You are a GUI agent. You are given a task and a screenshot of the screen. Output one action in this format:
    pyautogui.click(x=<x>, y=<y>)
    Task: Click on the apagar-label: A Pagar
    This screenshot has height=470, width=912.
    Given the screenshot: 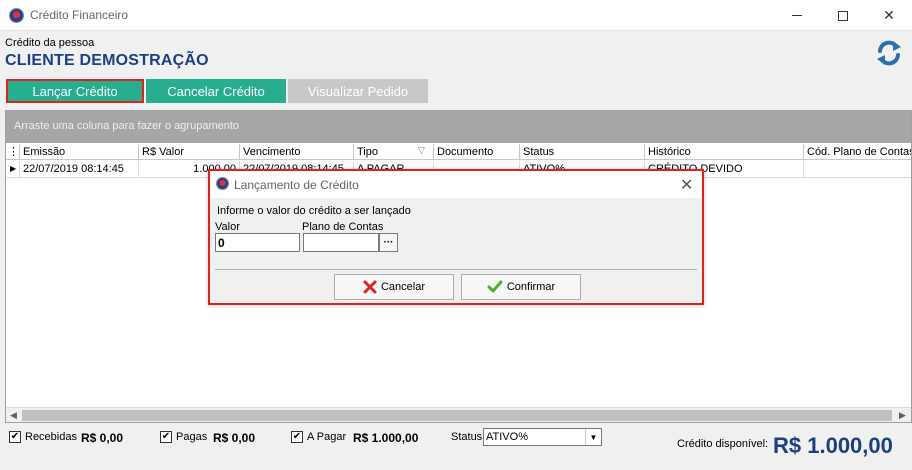 What is the action you would take?
    pyautogui.click(x=327, y=437)
    